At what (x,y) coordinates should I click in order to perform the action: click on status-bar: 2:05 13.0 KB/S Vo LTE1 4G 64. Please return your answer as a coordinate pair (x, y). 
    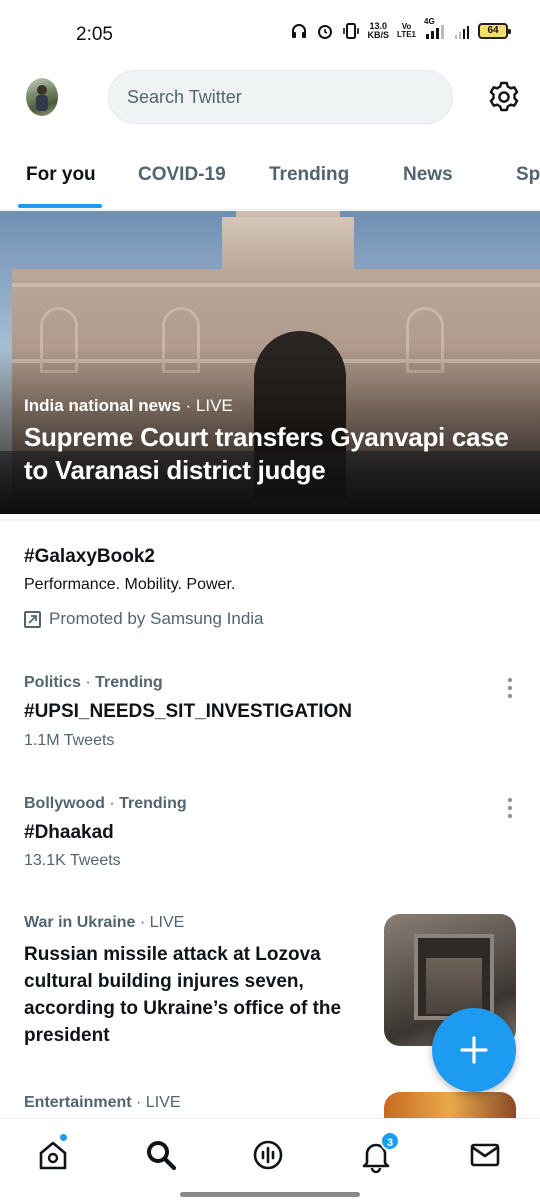
    Looking at the image, I should click on (270, 35).